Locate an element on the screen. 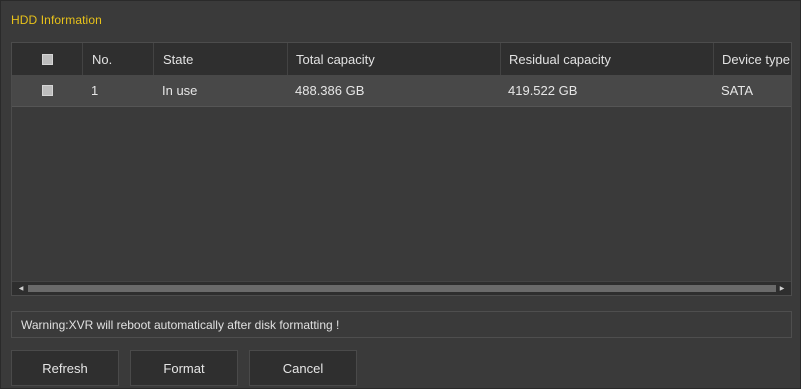  header-residual-capacity: Residual capacity is located at coordinates (606, 59).